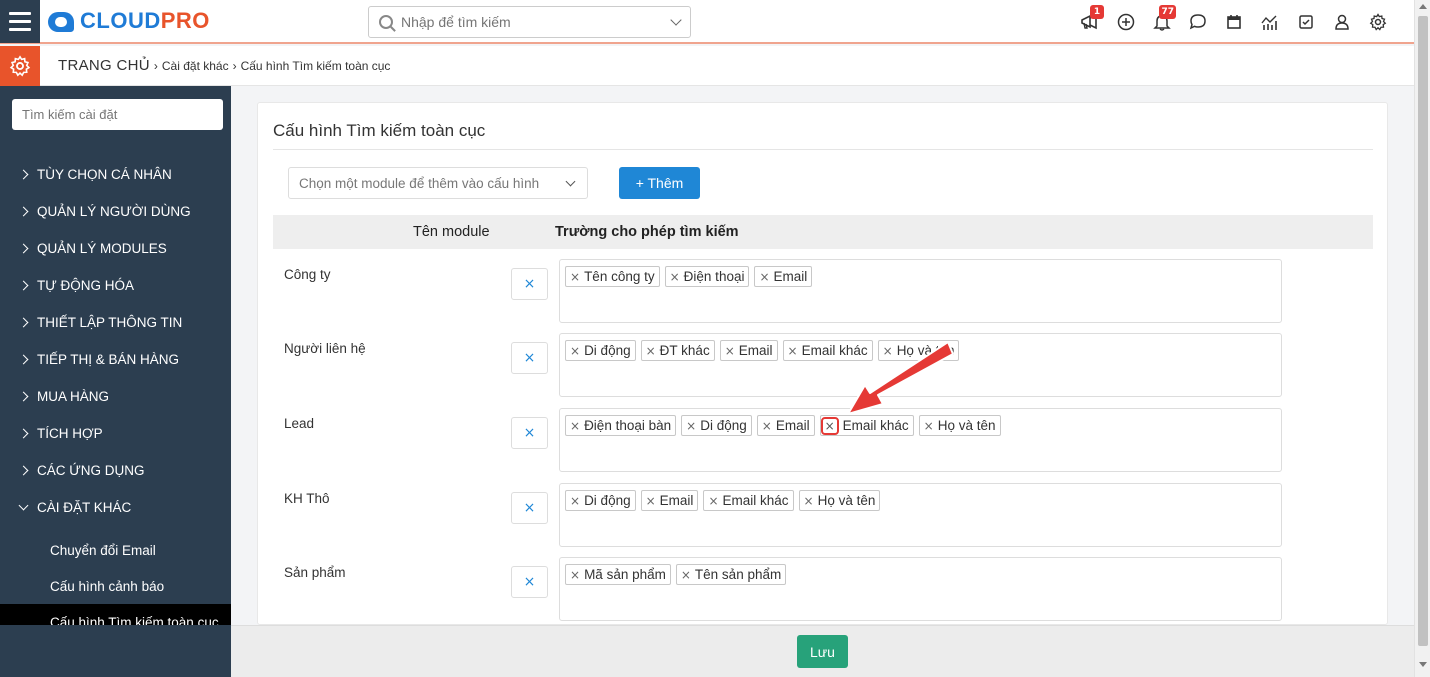 The width and height of the screenshot is (1430, 677). I want to click on page-scrollbar, so click(1422, 338).